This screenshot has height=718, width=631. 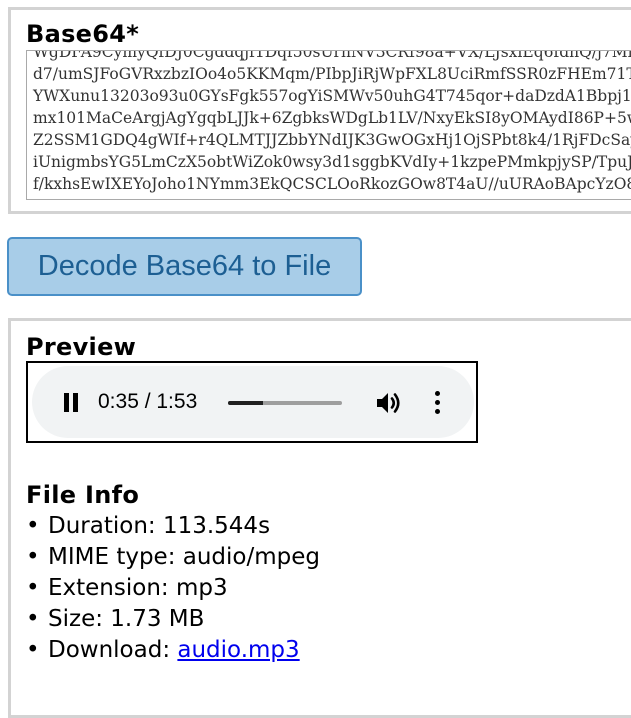 What do you see at coordinates (390, 403) in the screenshot?
I see `volume-icon` at bounding box center [390, 403].